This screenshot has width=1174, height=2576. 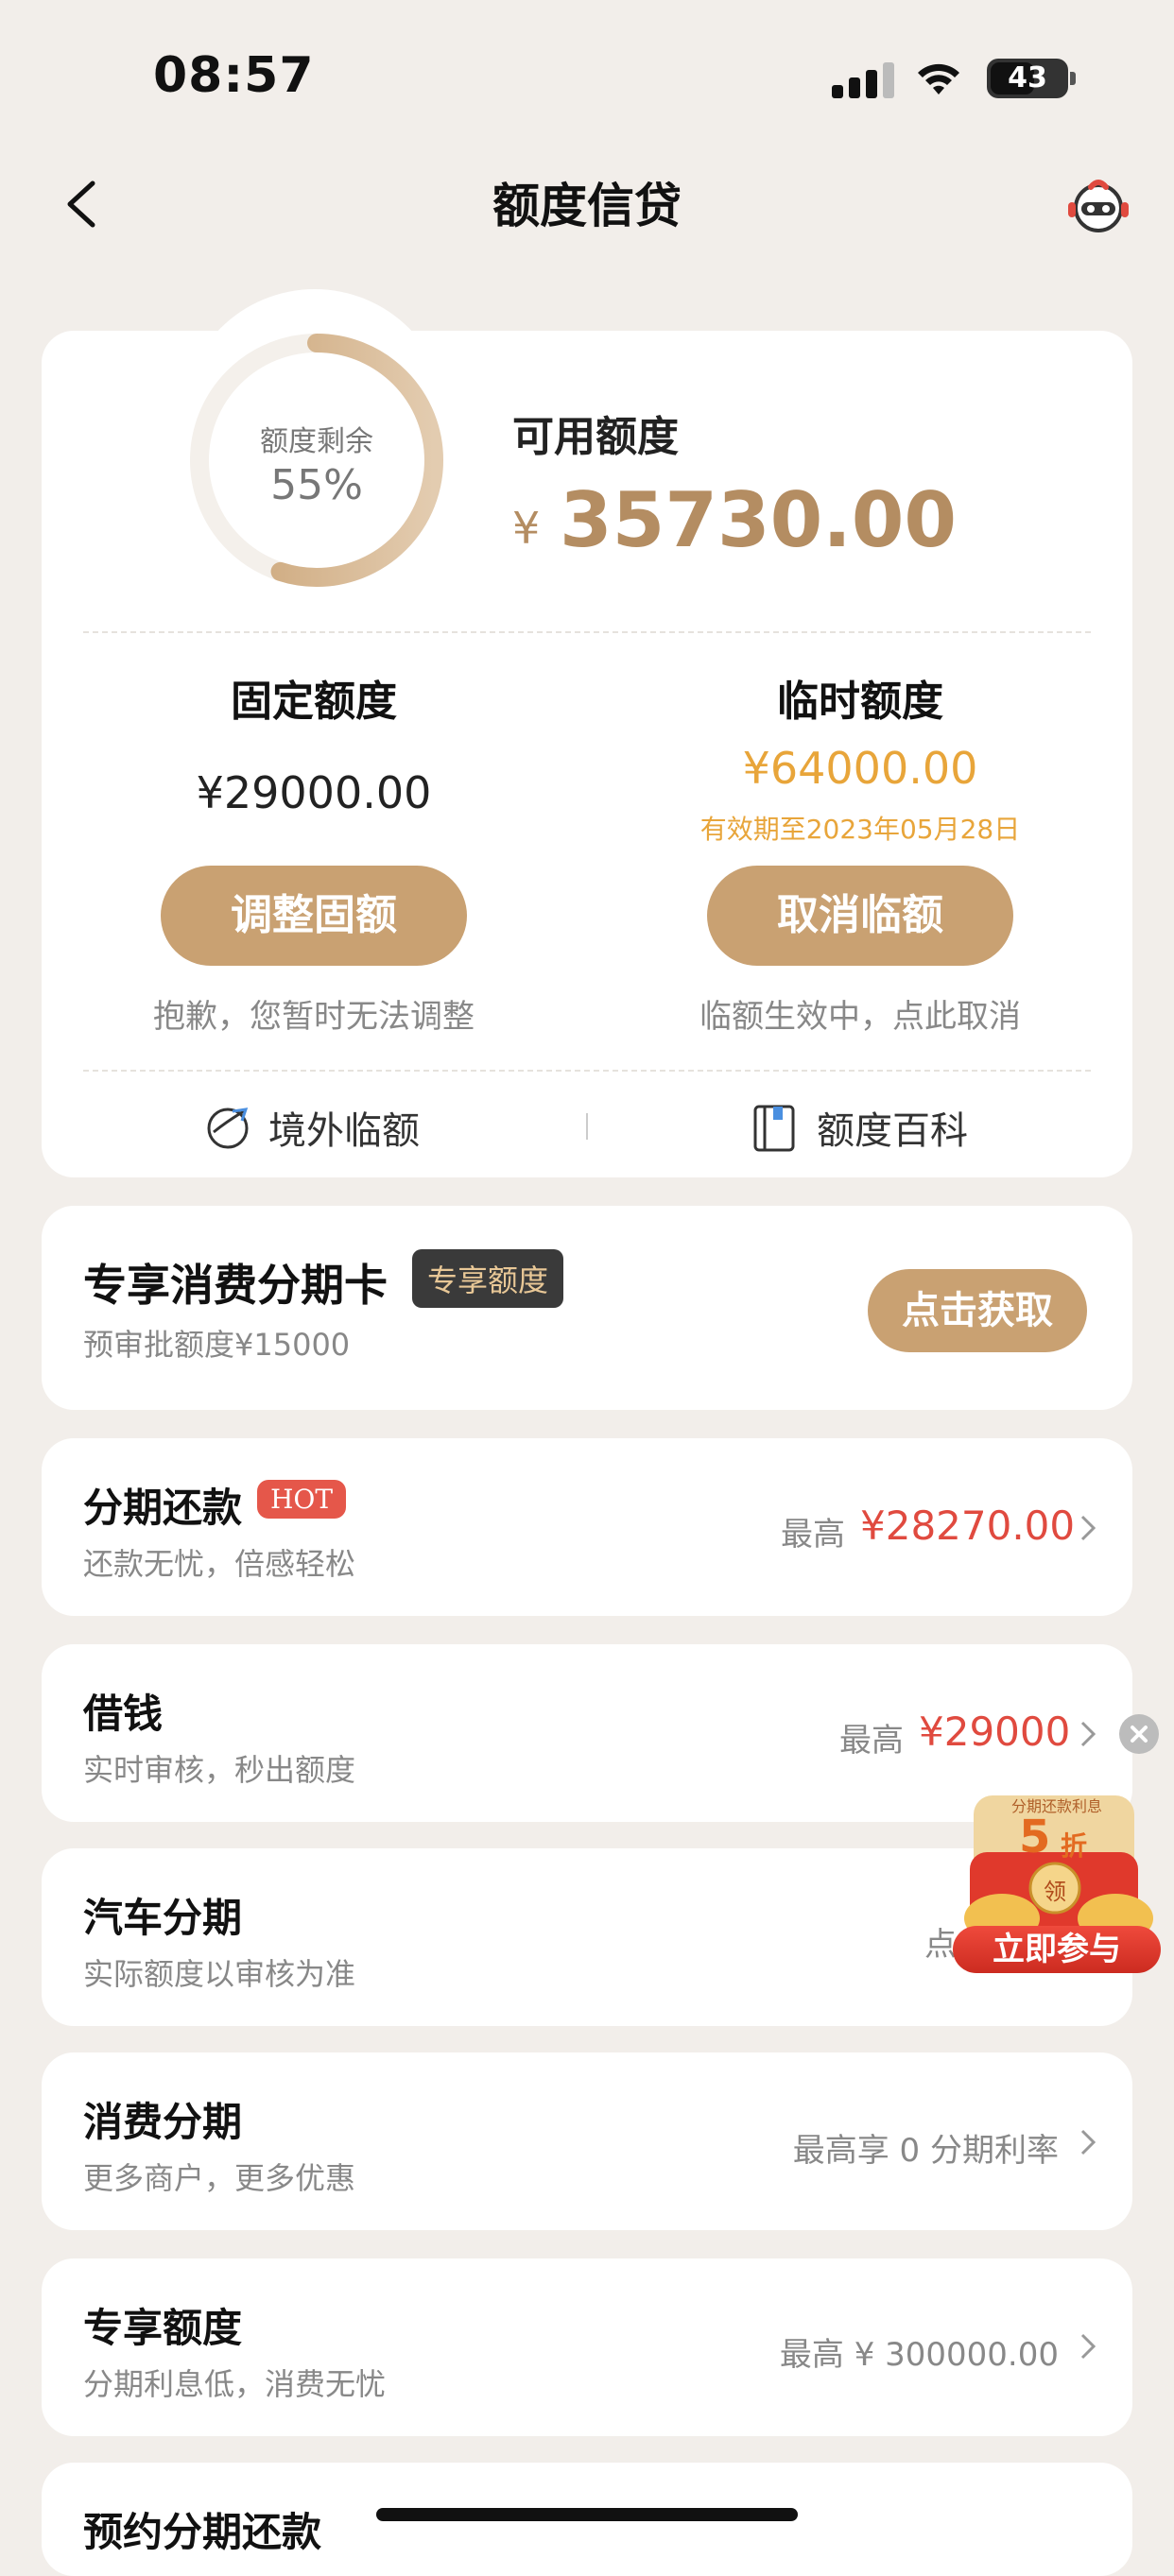 What do you see at coordinates (220, 1974) in the screenshot?
I see `row-subtitle: 实际额度以审核为准` at bounding box center [220, 1974].